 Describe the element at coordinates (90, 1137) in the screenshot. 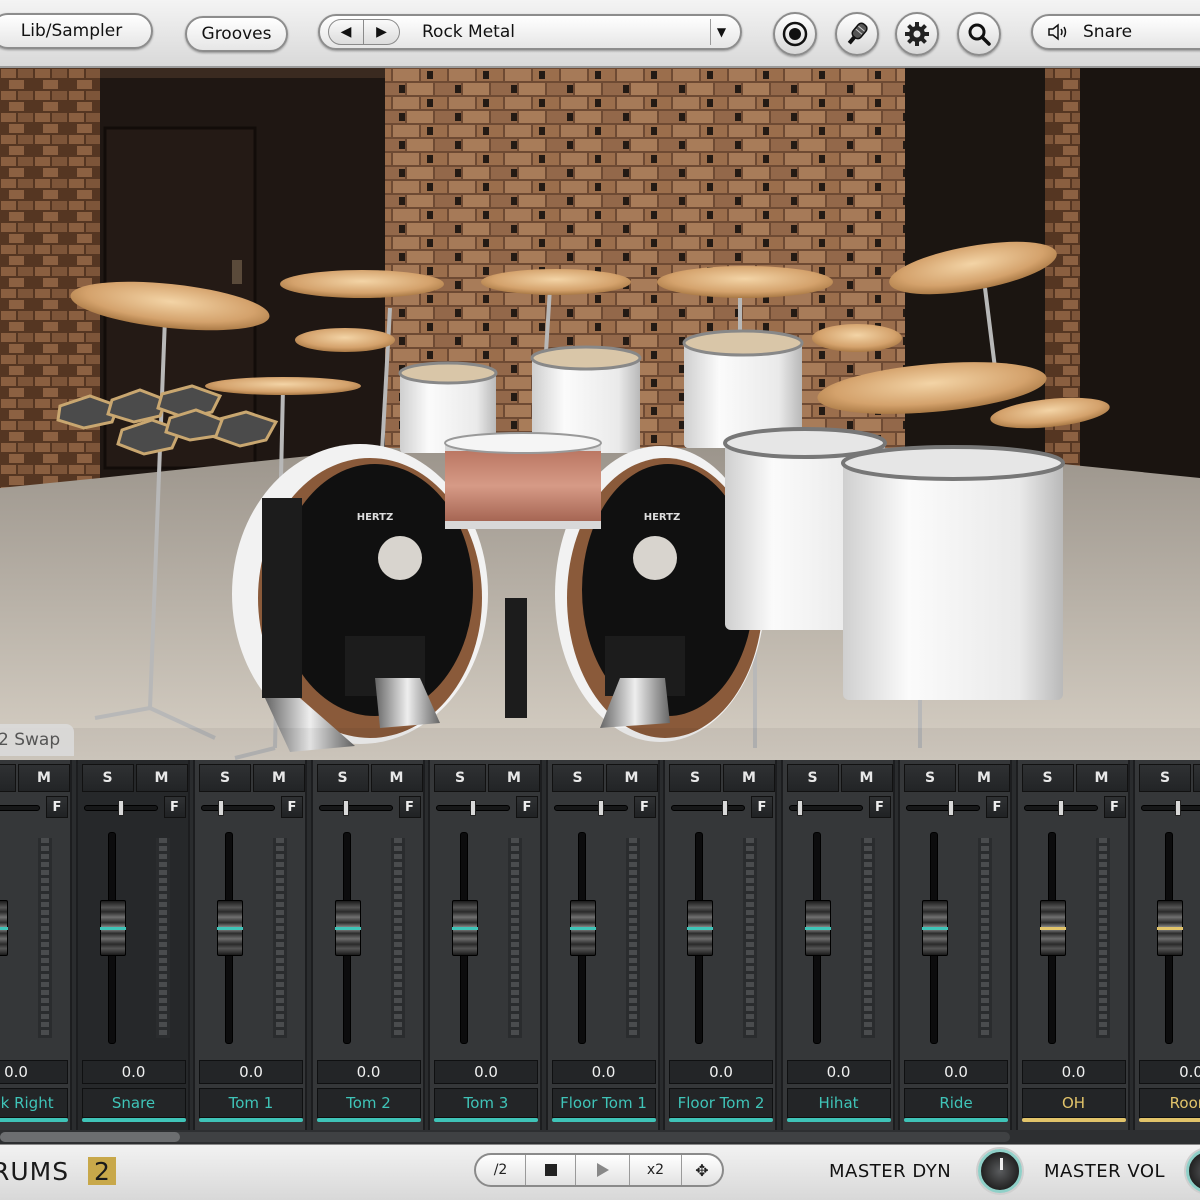

I see `scrollbar-thumb` at that location.